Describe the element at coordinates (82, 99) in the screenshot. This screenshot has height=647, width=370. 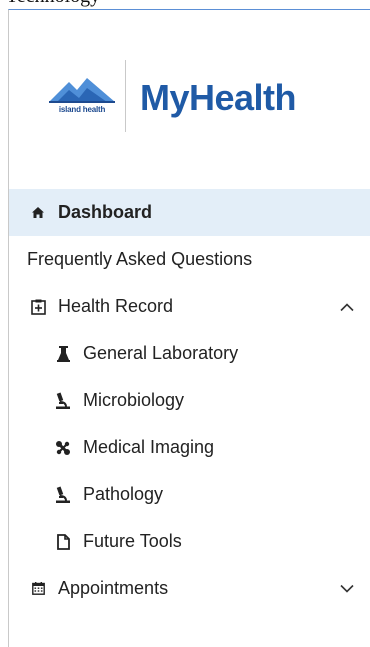
I see `island-health-logo-icon` at that location.